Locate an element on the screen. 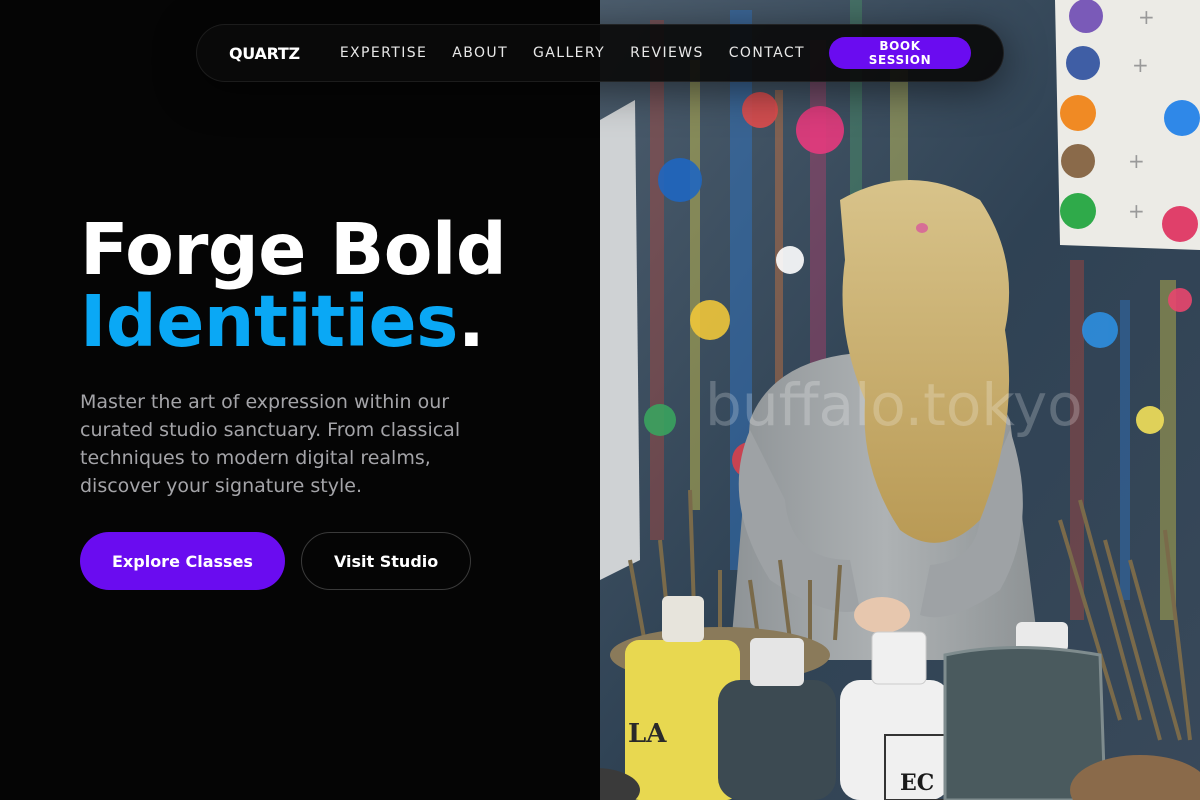 This screenshot has height=800, width=1200. nav-links: EXPERTISE ABOUT GALLERY REVIEWS CONTACT is located at coordinates (572, 53).